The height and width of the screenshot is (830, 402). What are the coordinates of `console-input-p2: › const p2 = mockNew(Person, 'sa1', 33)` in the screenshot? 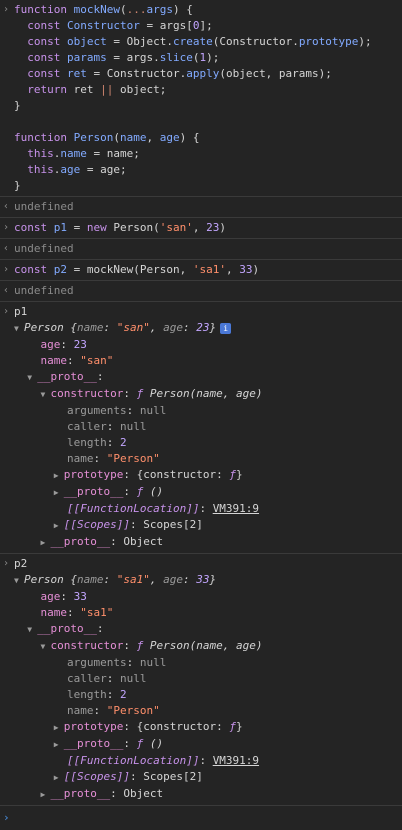 It's located at (201, 270).